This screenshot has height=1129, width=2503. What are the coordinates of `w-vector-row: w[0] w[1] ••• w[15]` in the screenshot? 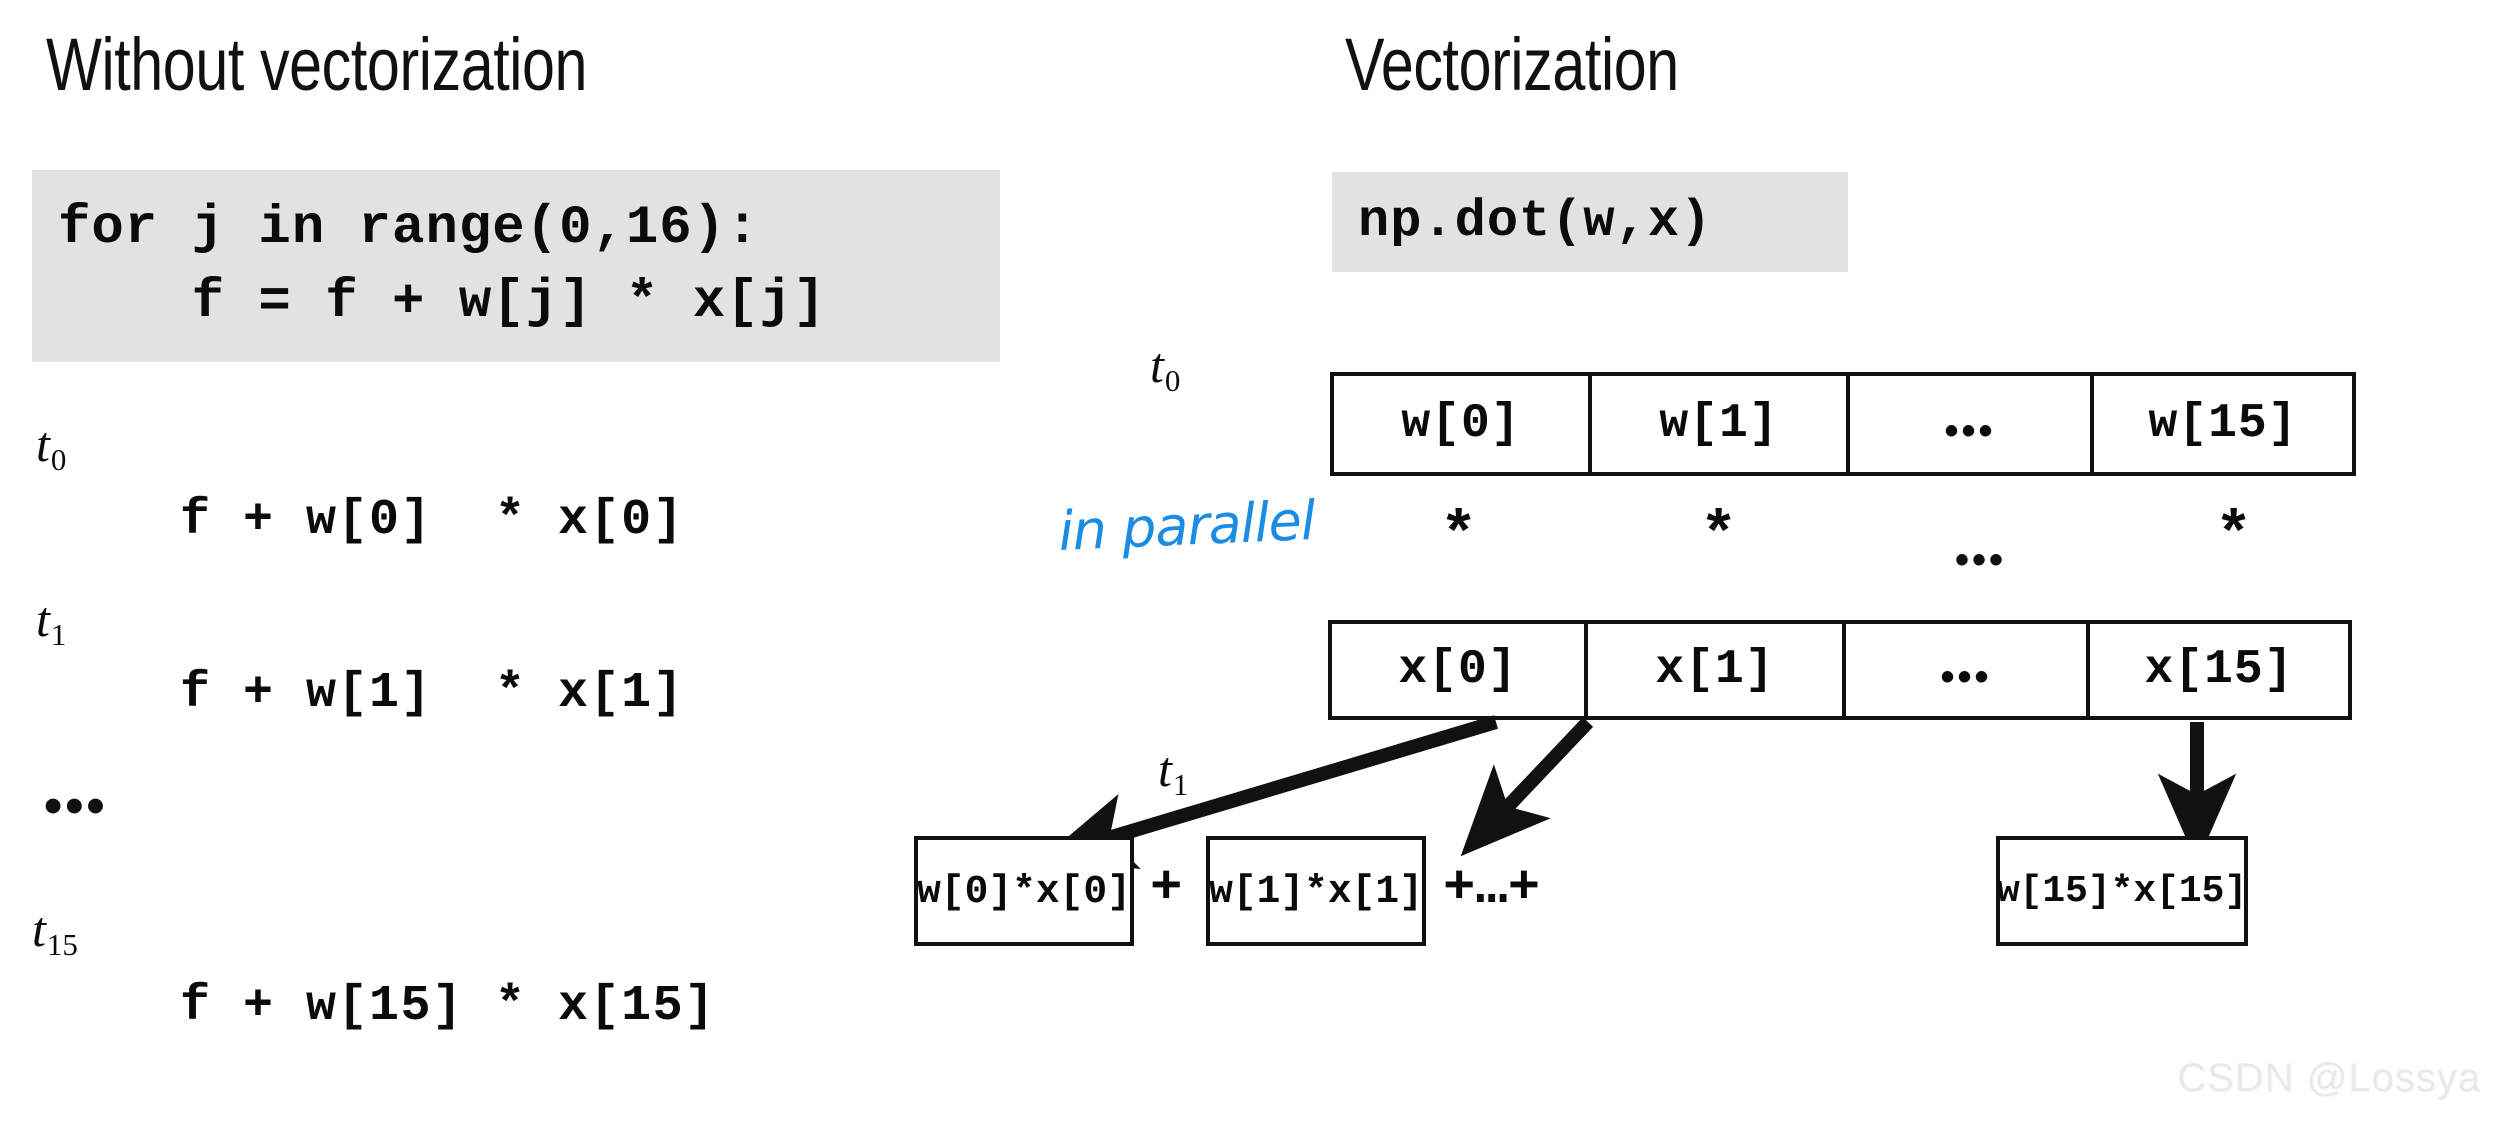 It's located at (1843, 424).